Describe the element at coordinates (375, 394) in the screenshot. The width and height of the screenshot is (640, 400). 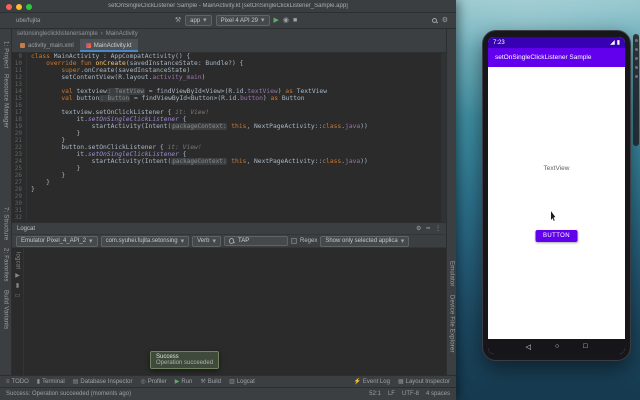
I see `caret-position: 52:1` at that location.